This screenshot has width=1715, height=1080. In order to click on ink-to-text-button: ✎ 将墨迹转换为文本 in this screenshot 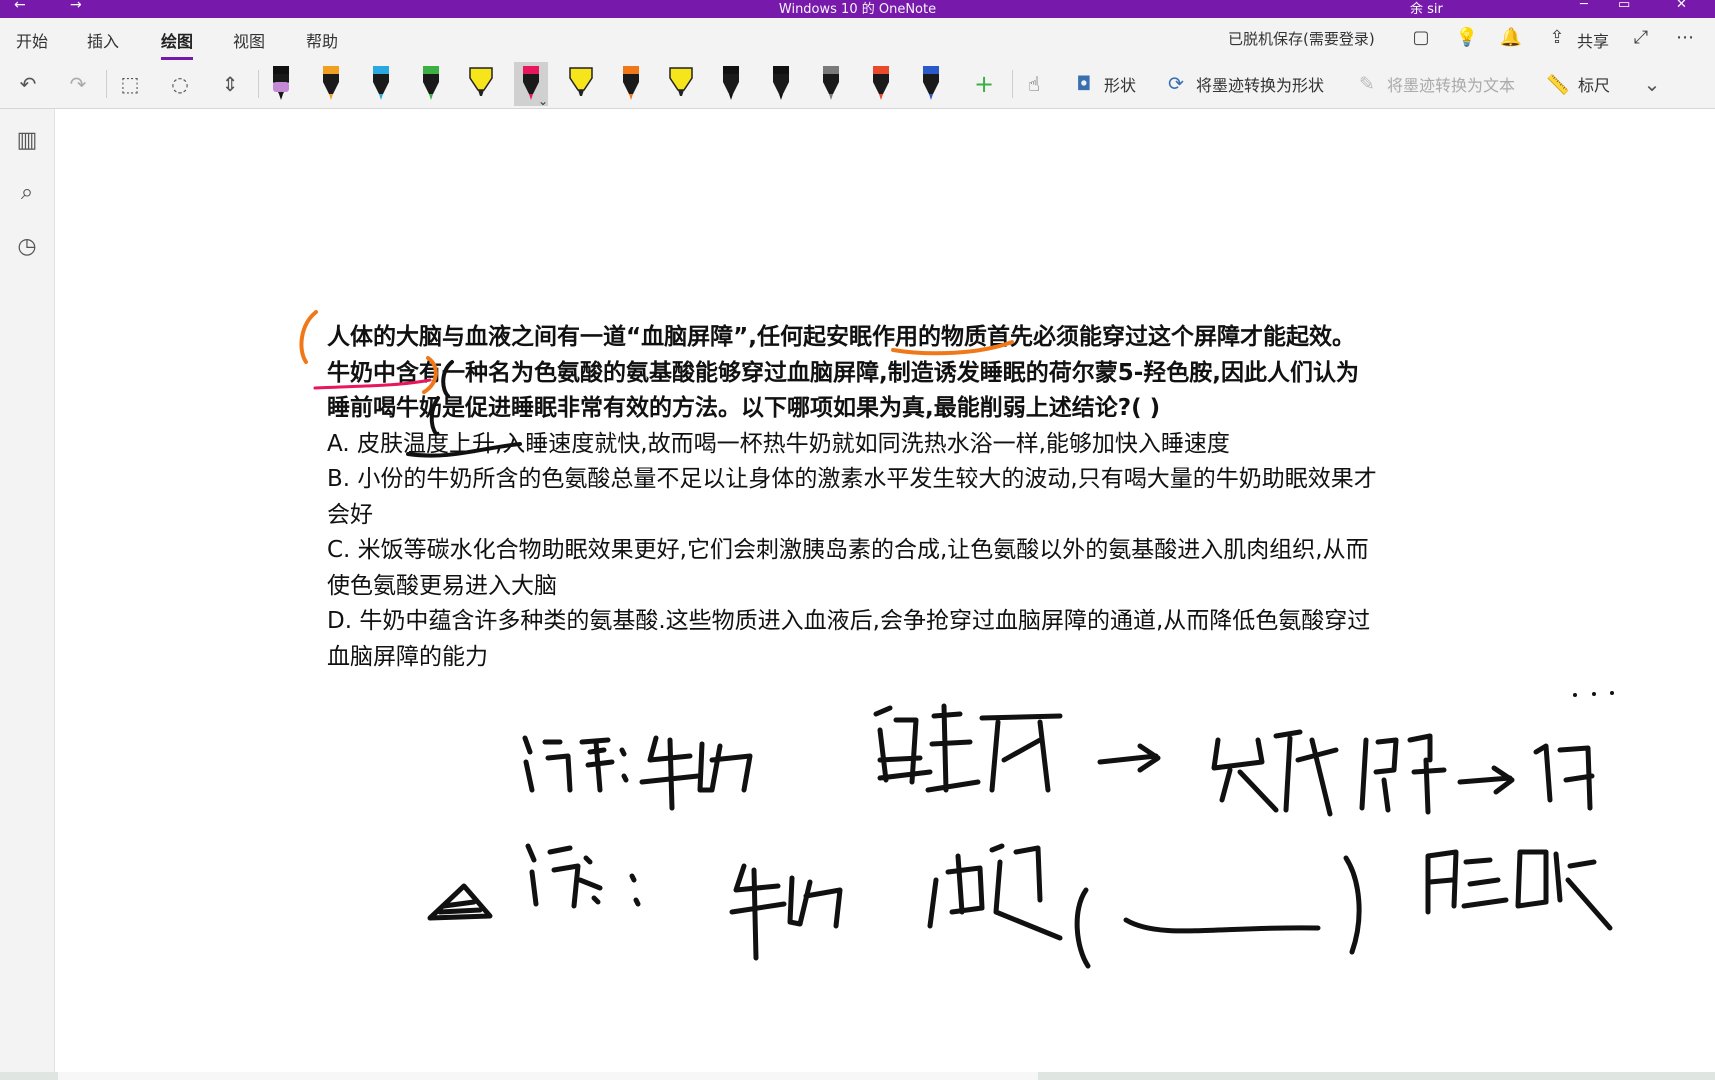, I will do `click(1435, 84)`.